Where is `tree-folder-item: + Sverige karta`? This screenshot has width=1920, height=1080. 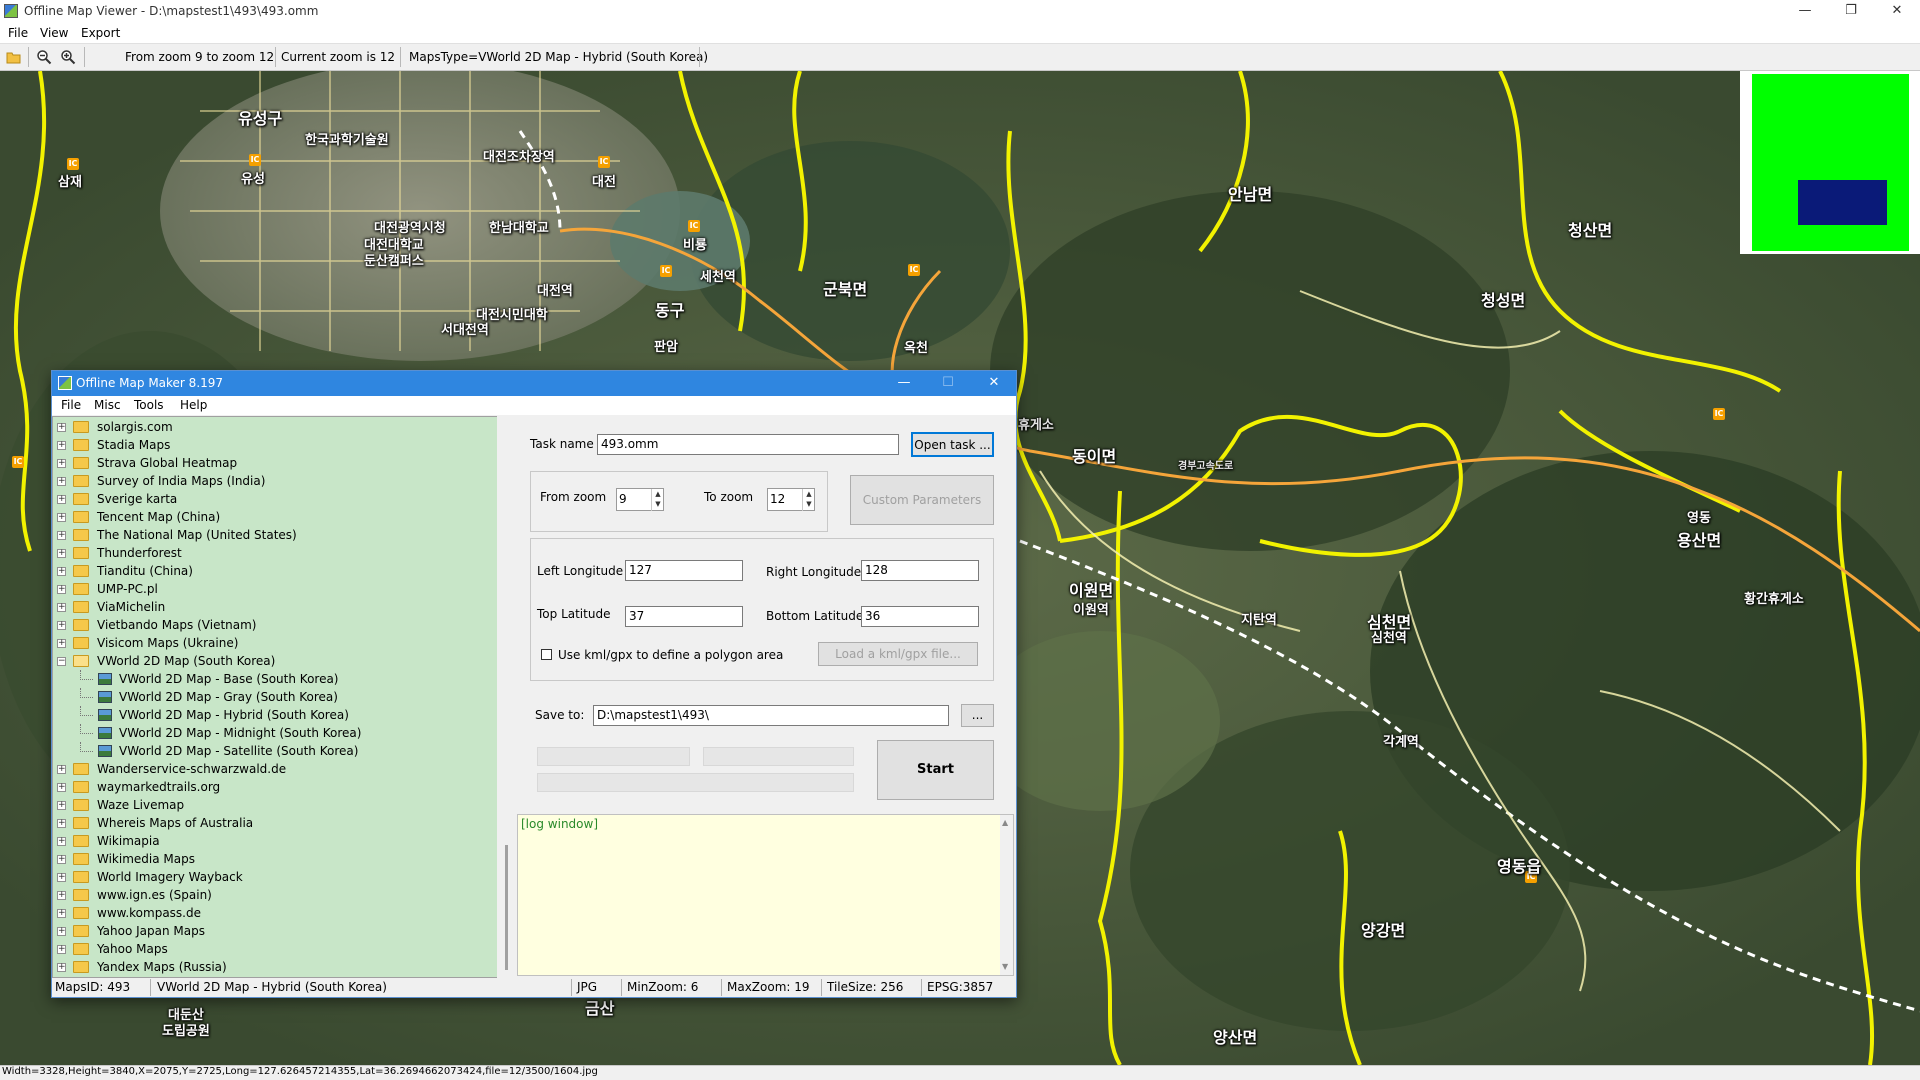
tree-folder-item: + Sverige karta is located at coordinates (274, 499).